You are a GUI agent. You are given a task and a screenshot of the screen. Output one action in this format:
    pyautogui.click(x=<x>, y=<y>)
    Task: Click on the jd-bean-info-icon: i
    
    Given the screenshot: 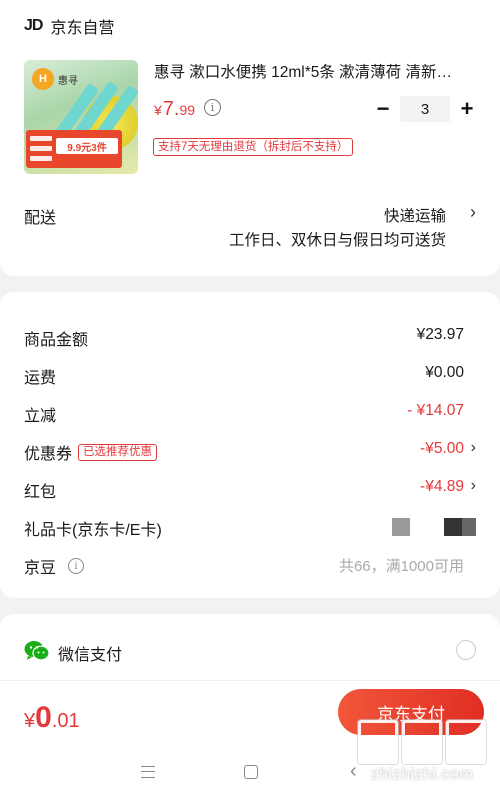 What is the action you would take?
    pyautogui.click(x=76, y=566)
    